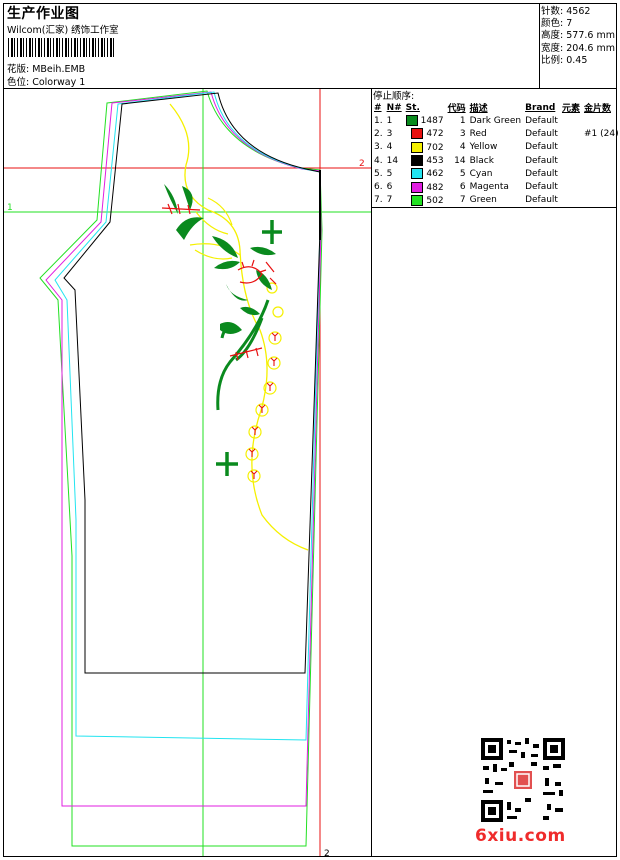 The width and height of the screenshot is (620, 860). Describe the element at coordinates (520, 836) in the screenshot. I see `watermark-logo: 6xiu.com` at that location.